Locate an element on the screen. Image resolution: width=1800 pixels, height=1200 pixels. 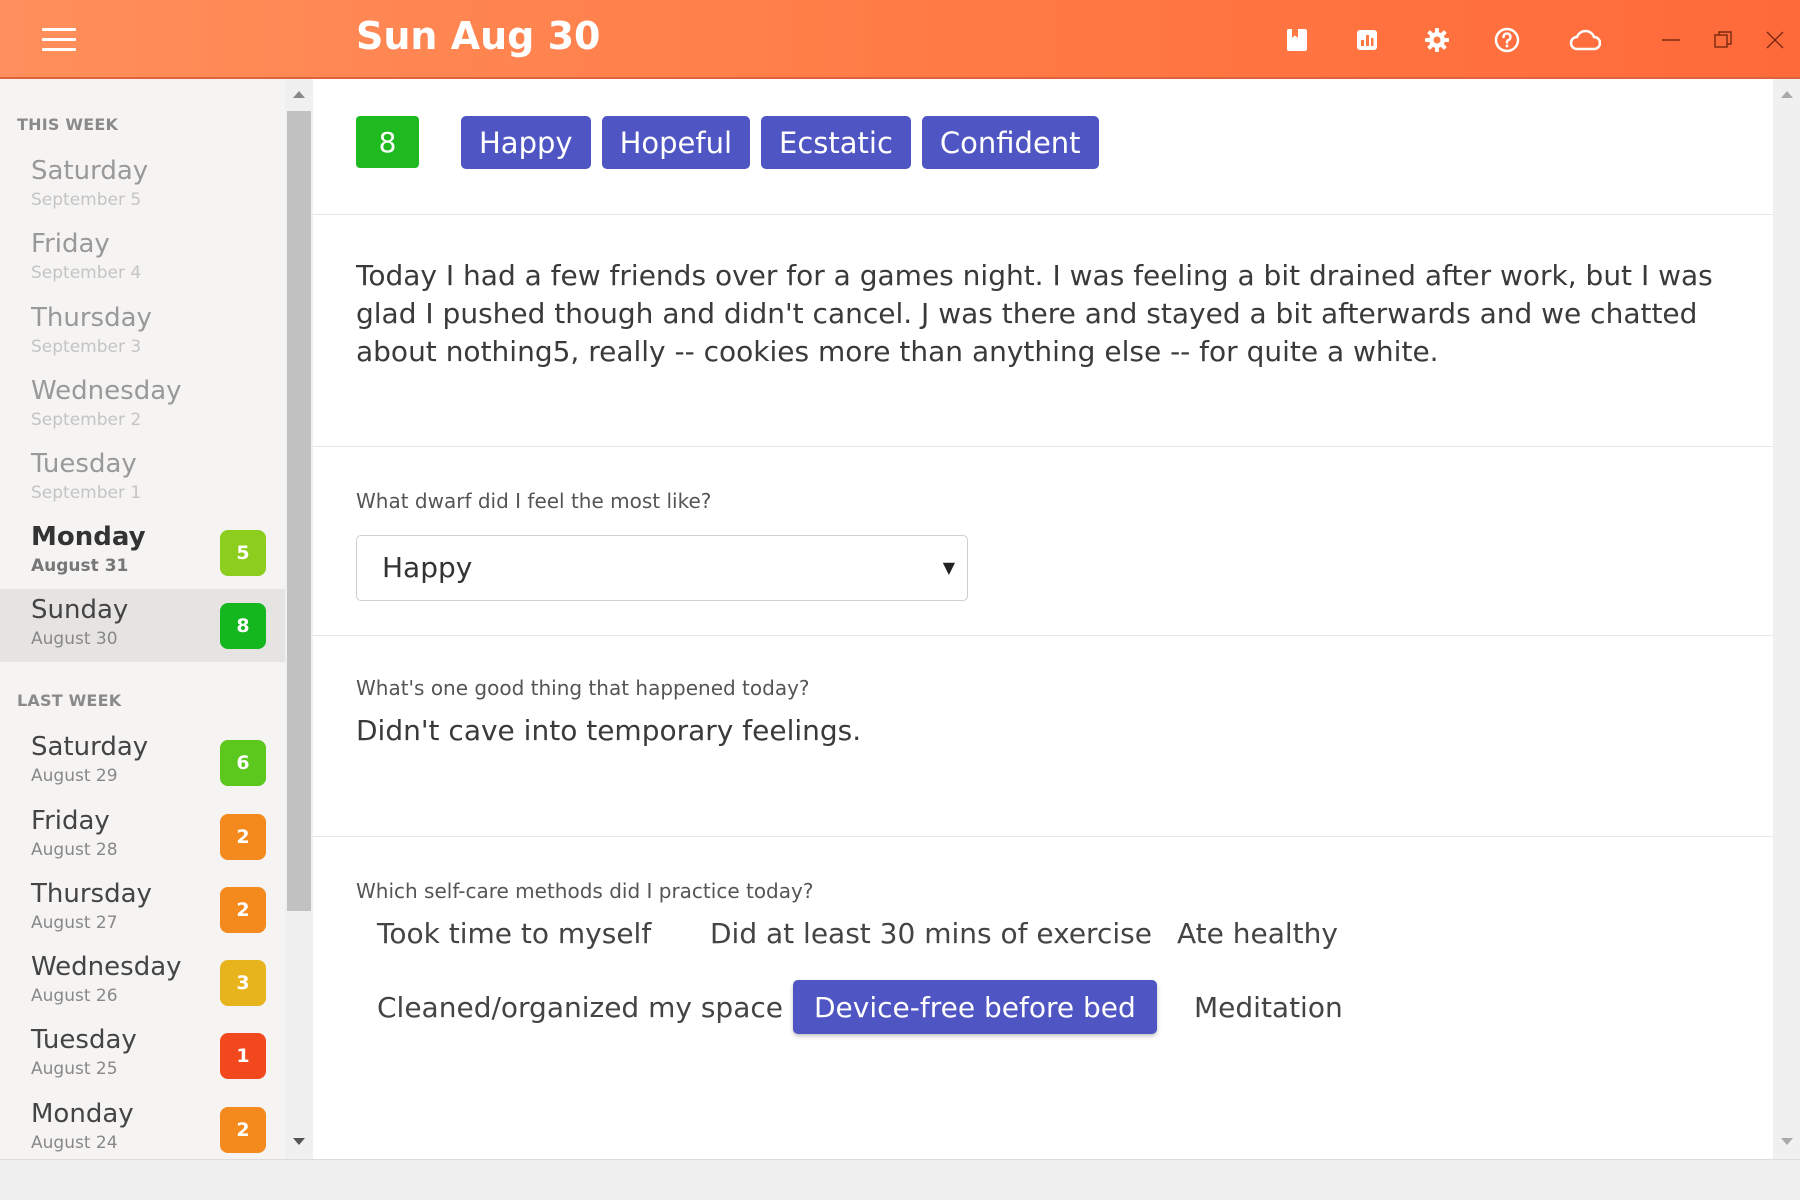
page-title: Sun Aug 30 is located at coordinates (478, 36).